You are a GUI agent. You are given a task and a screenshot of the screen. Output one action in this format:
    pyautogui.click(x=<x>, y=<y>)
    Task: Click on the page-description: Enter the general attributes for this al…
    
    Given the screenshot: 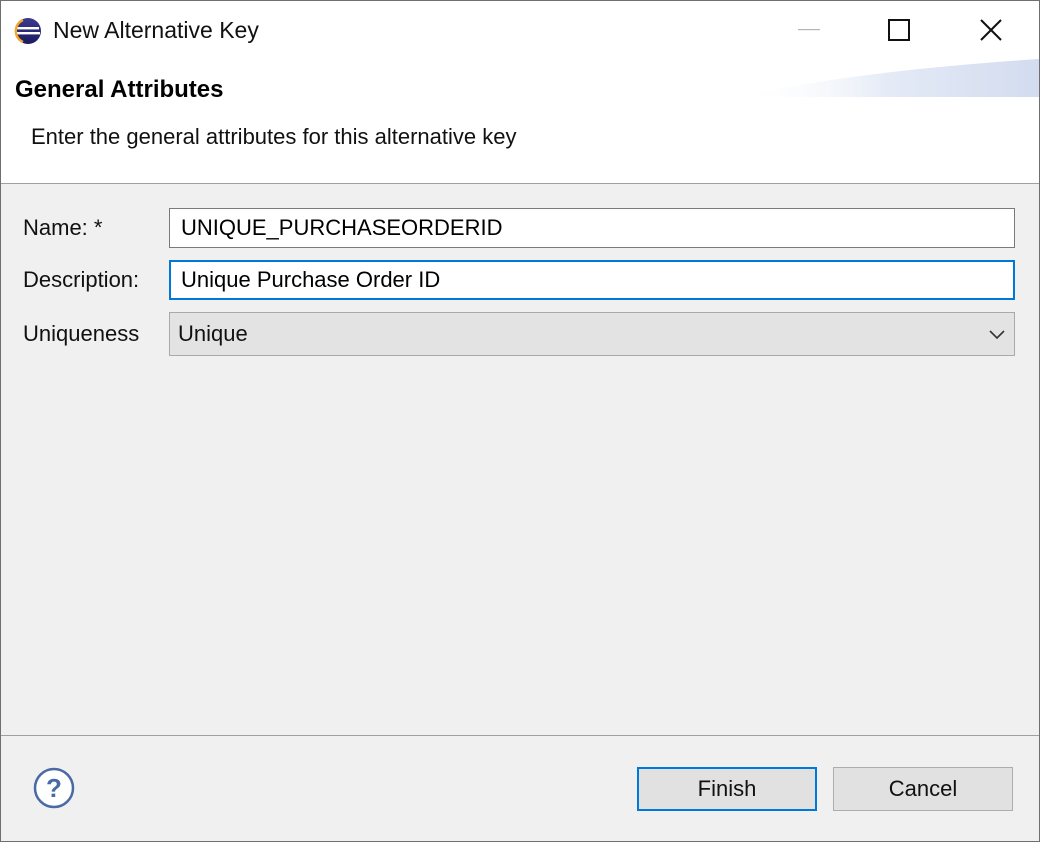 What is the action you would take?
    pyautogui.click(x=274, y=136)
    